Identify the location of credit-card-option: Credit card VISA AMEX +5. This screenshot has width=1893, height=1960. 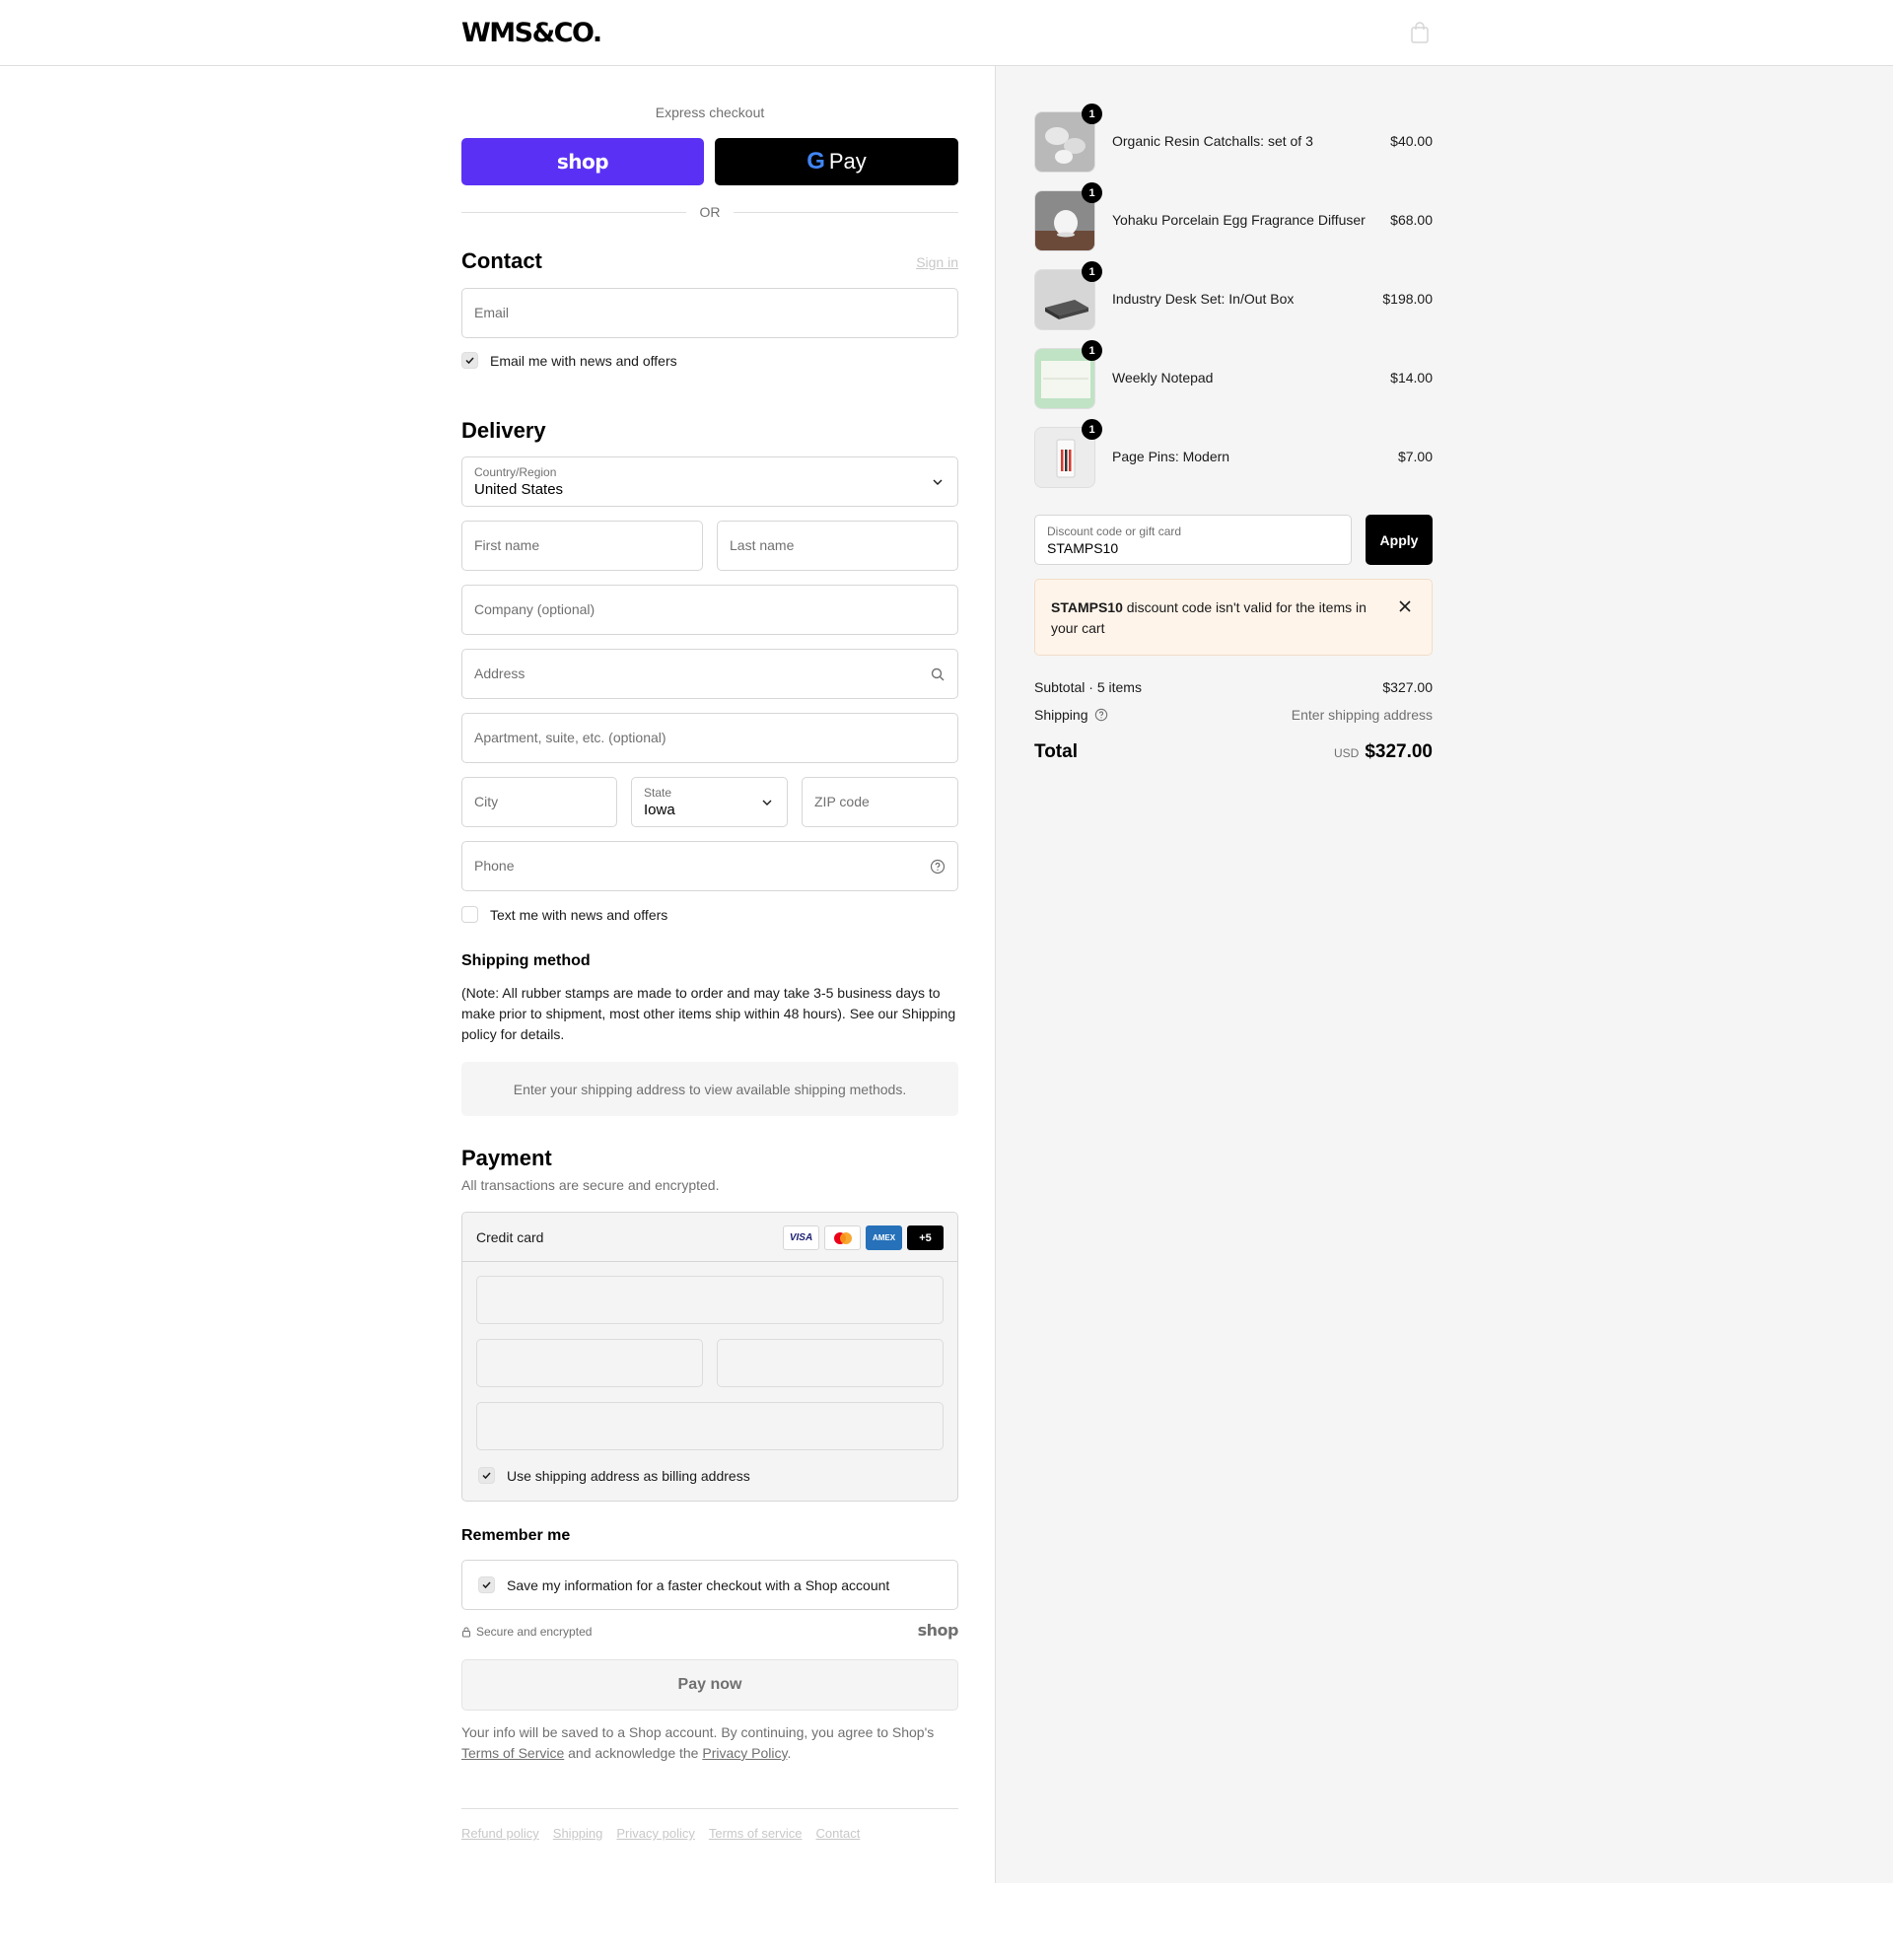
(709, 1237).